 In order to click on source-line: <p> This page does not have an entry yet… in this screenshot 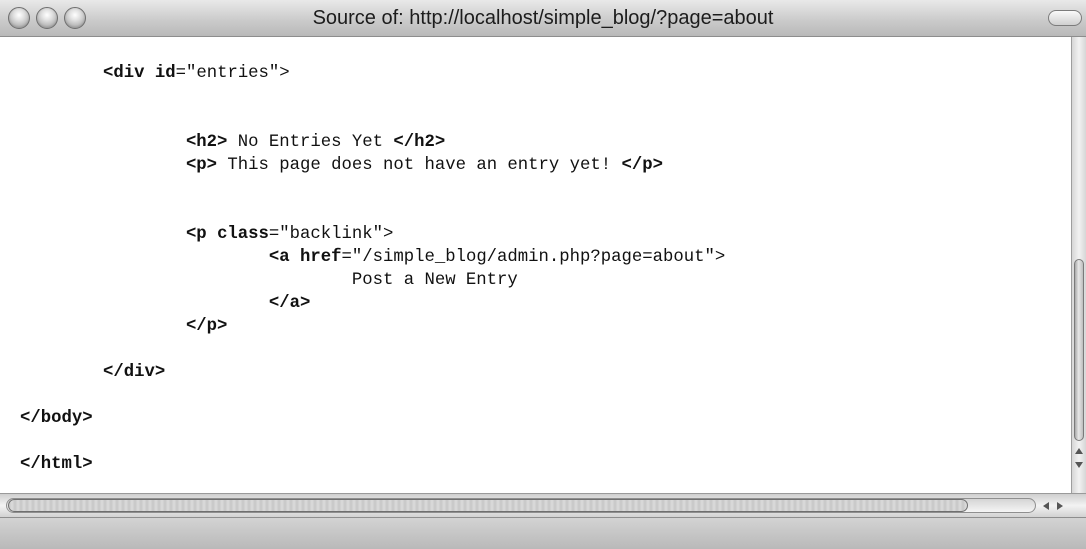, I will do `click(372, 165)`.